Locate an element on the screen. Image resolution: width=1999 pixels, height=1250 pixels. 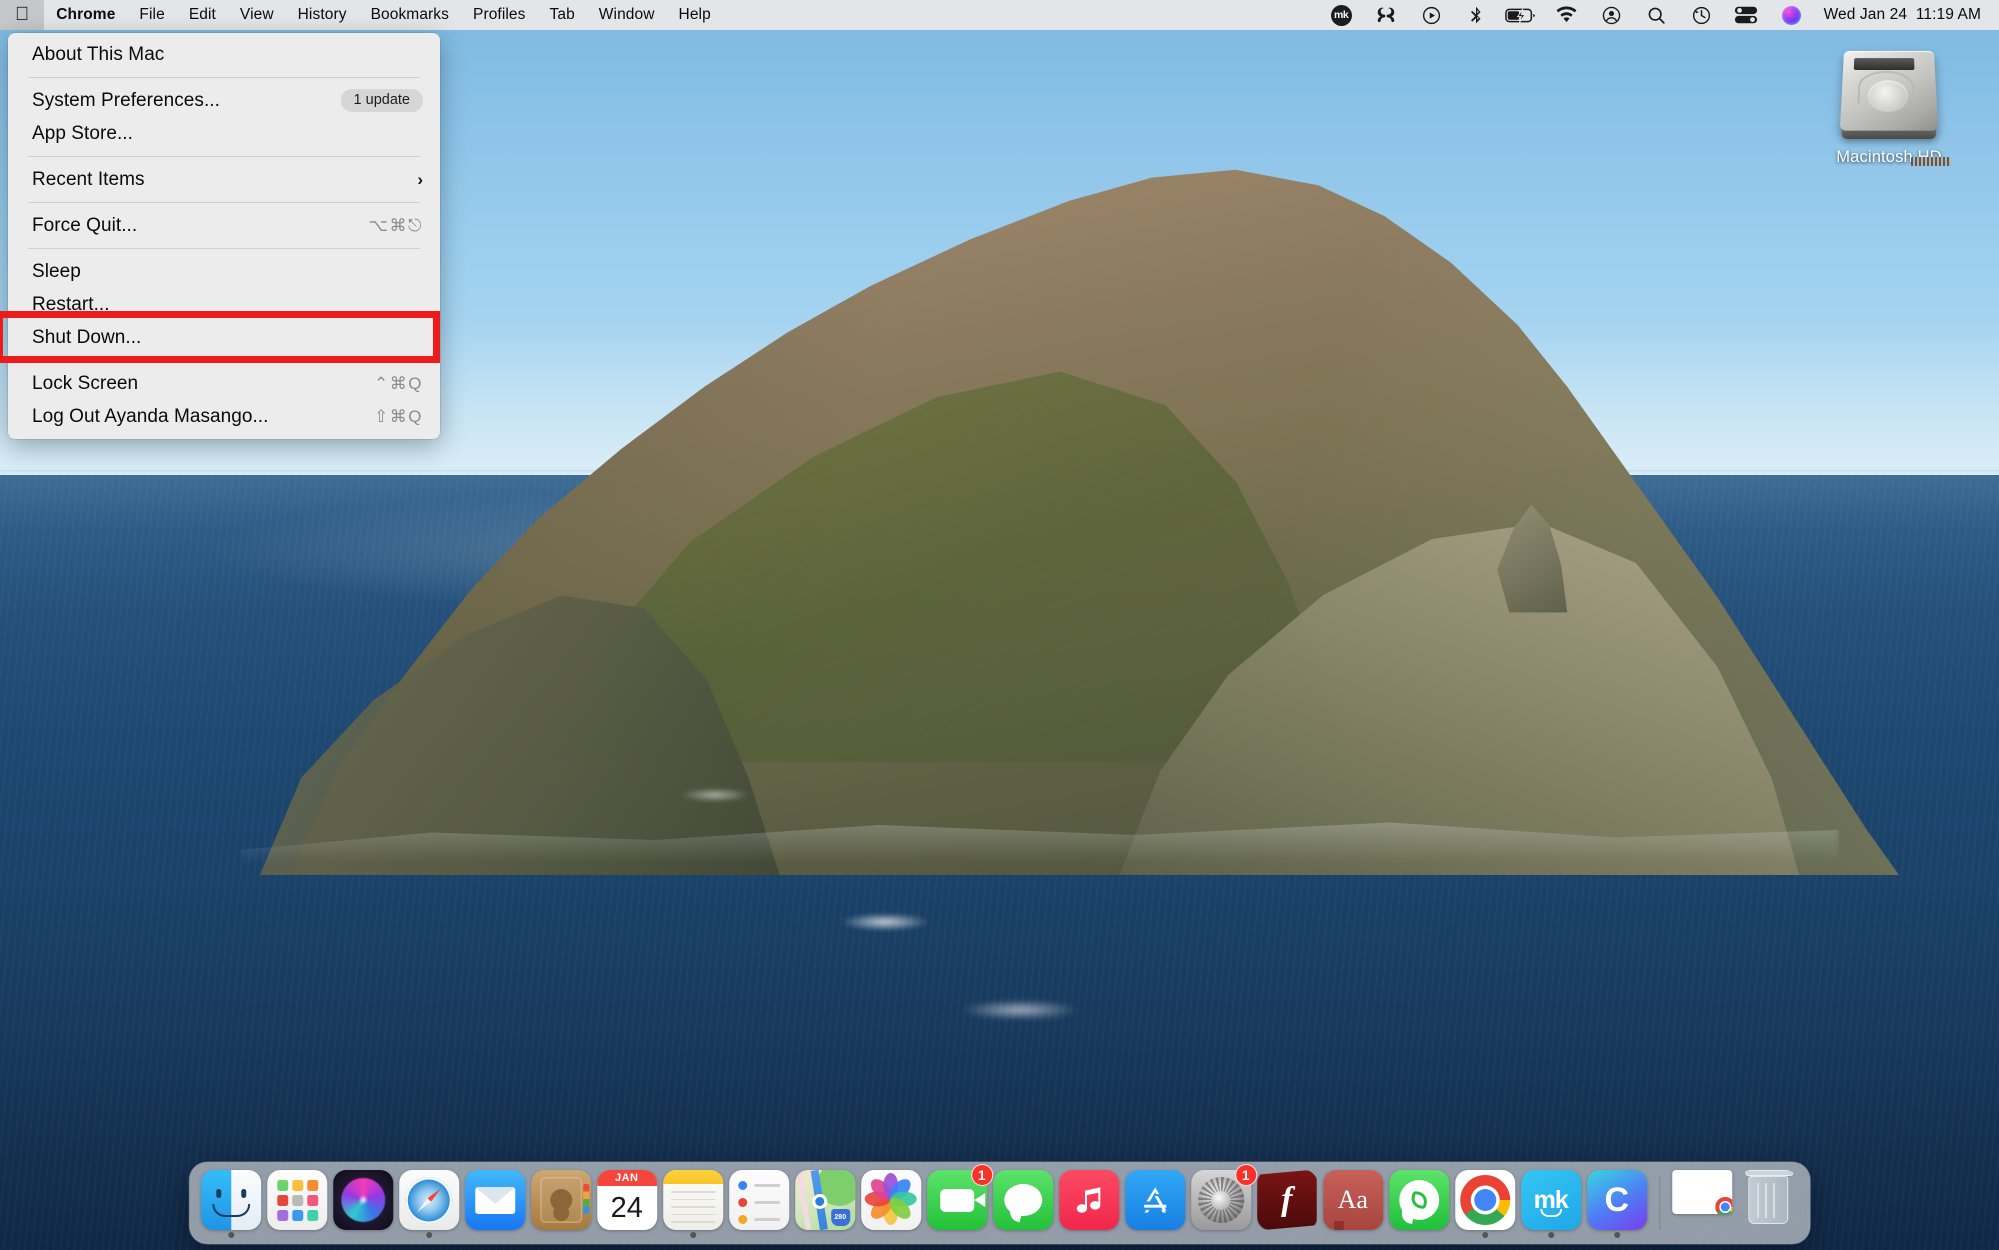
menu-item-label: Recent Items is located at coordinates (88, 179).